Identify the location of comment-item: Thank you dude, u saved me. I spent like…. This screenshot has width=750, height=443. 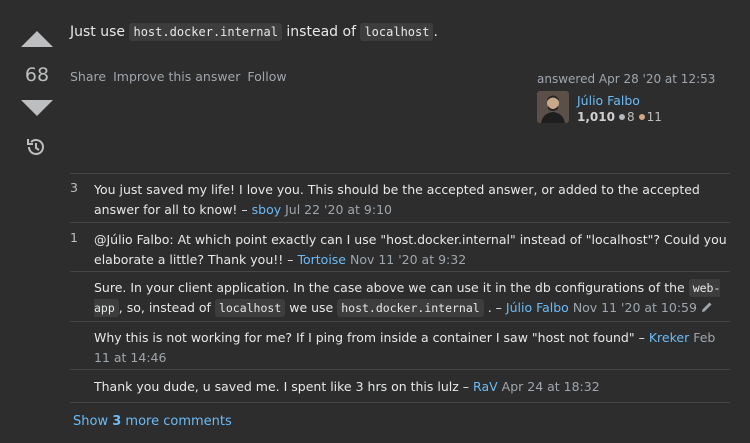
(400, 387).